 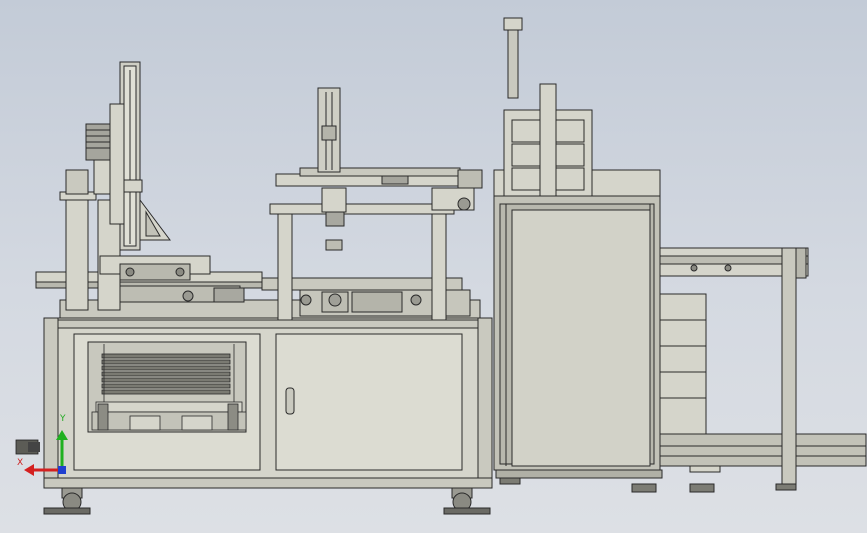 I want to click on triad-x-label: X, so click(x=20, y=463).